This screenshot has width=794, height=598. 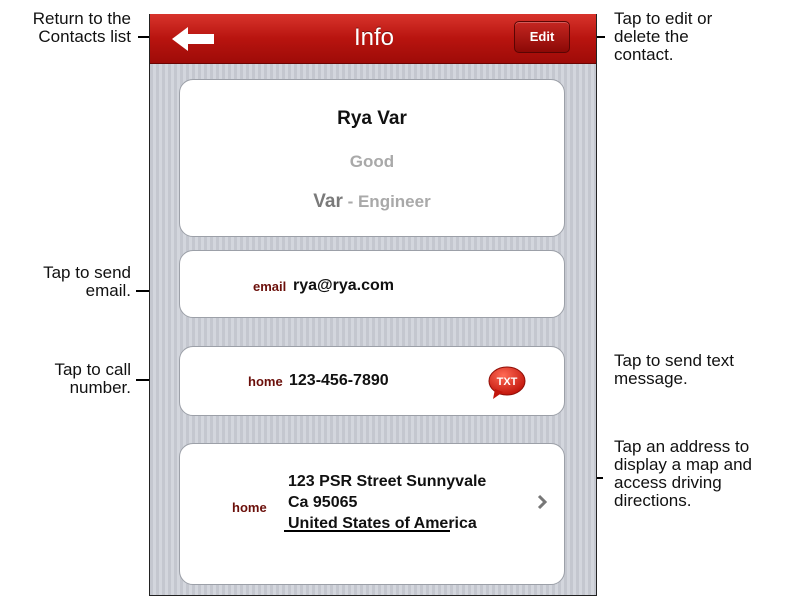 I want to click on contact-nickname: Good, so click(x=372, y=161).